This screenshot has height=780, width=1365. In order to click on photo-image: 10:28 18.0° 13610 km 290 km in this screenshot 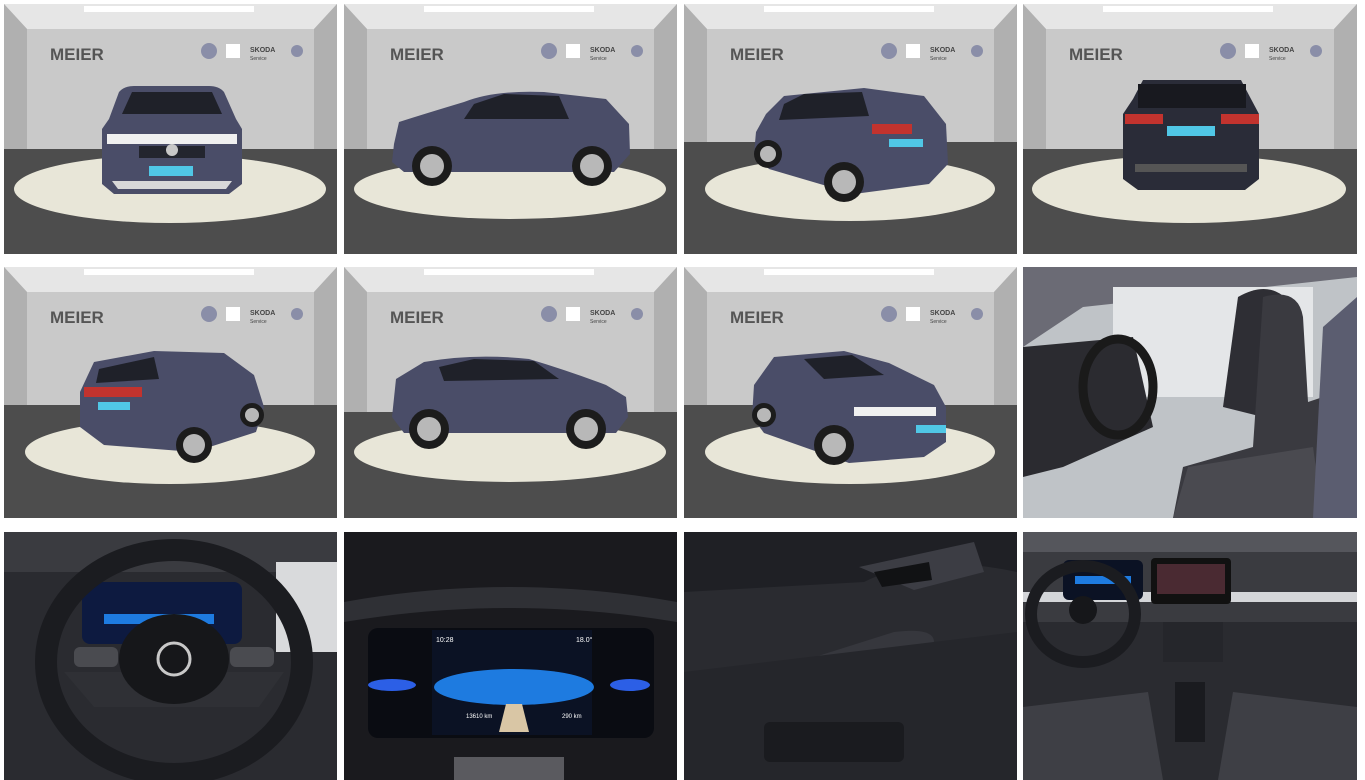, I will do `click(510, 656)`.